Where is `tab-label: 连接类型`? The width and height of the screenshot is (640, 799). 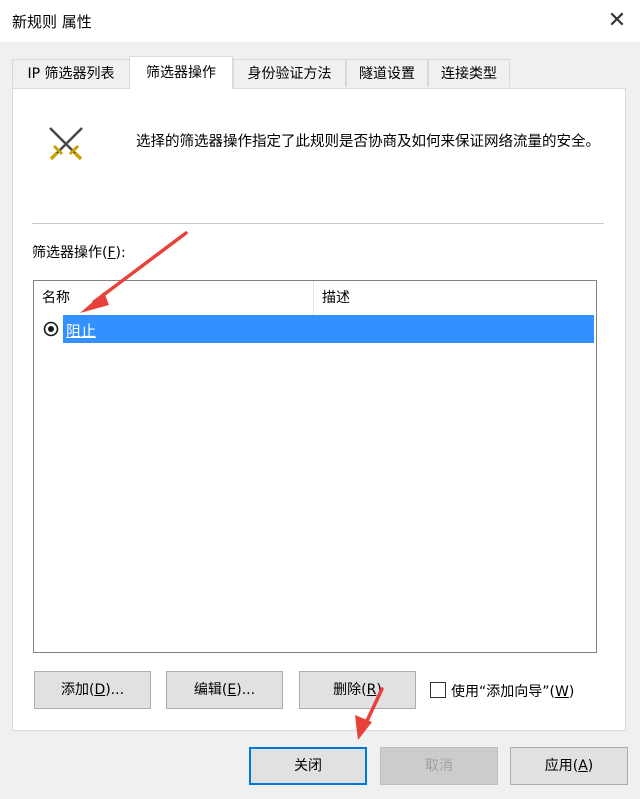 tab-label: 连接类型 is located at coordinates (469, 74).